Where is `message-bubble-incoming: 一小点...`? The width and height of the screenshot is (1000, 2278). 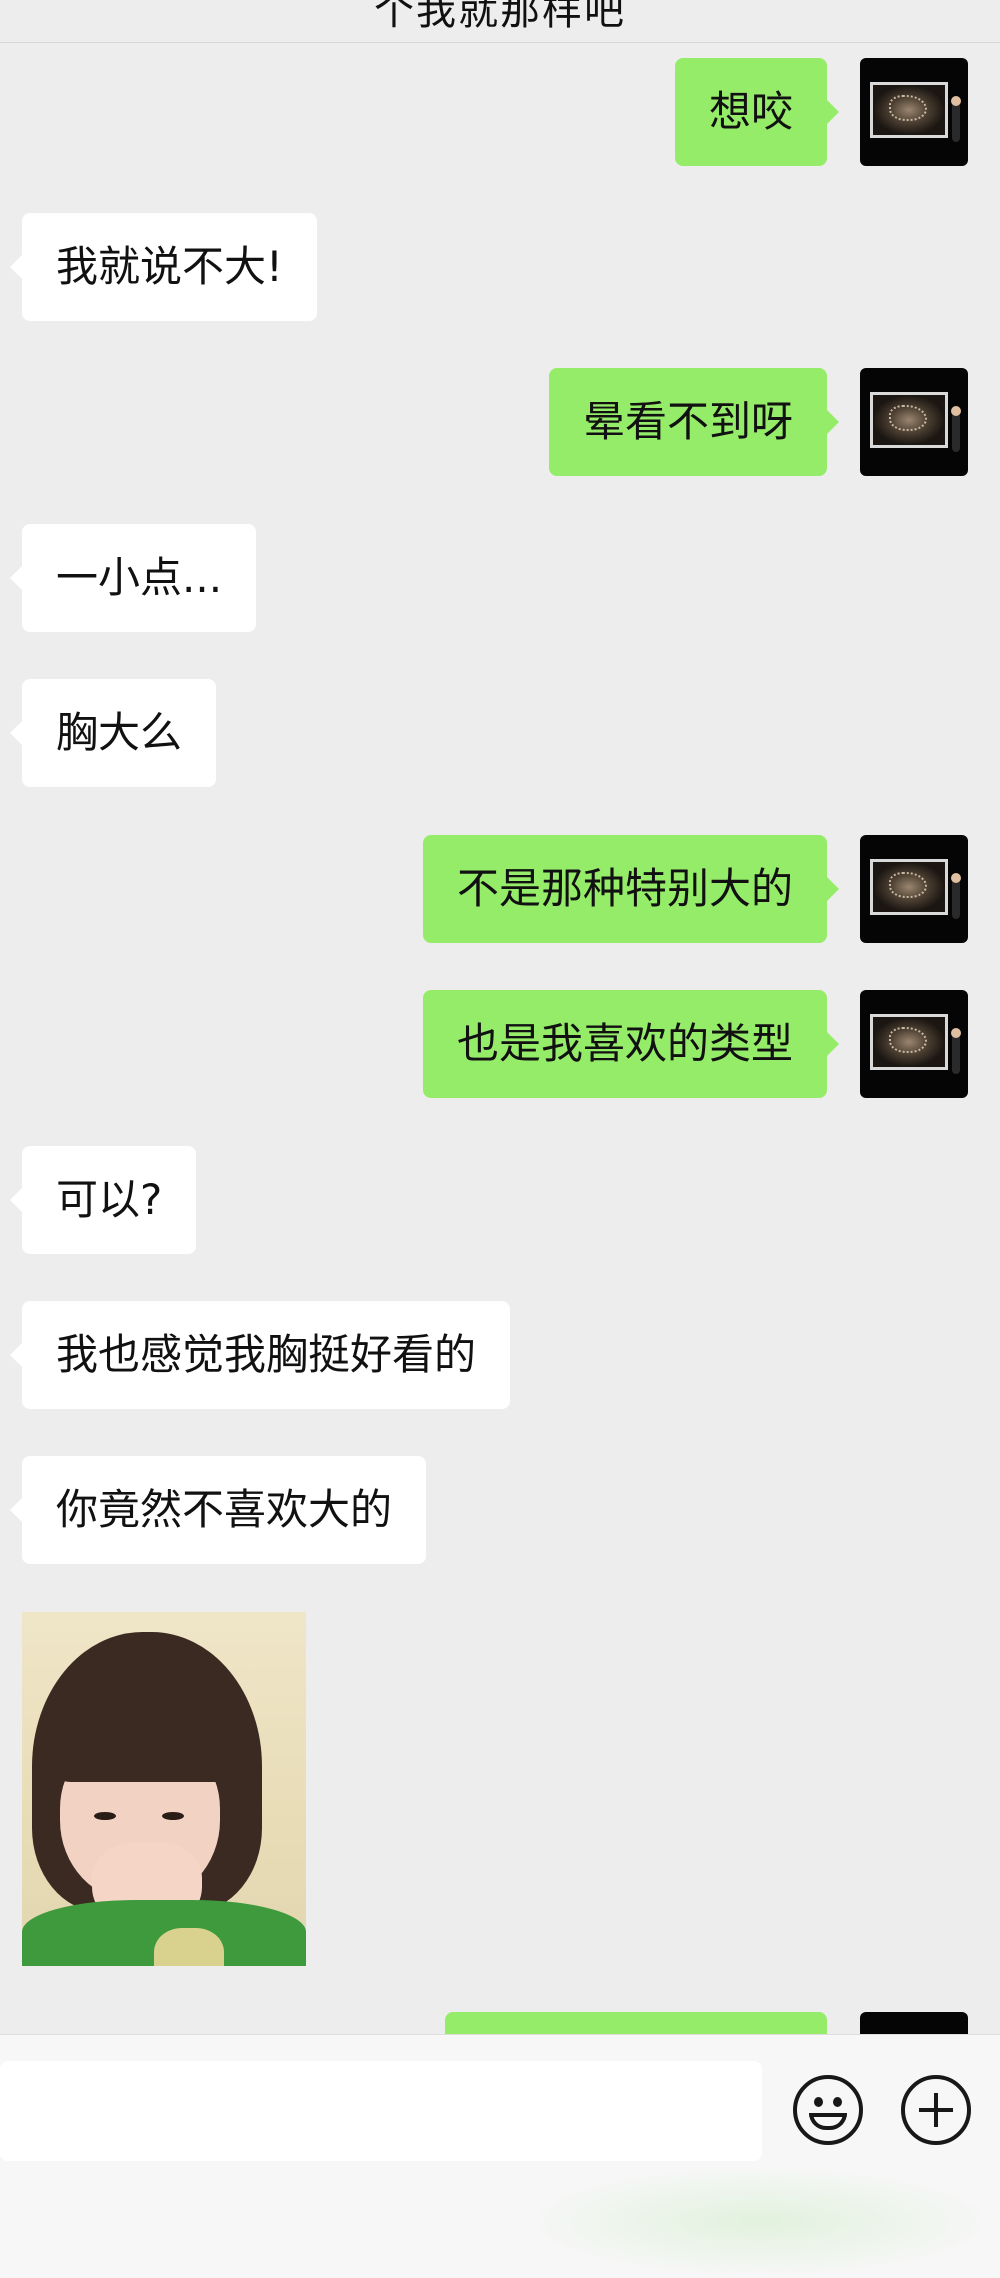
message-bubble-incoming: 一小点... is located at coordinates (133, 578).